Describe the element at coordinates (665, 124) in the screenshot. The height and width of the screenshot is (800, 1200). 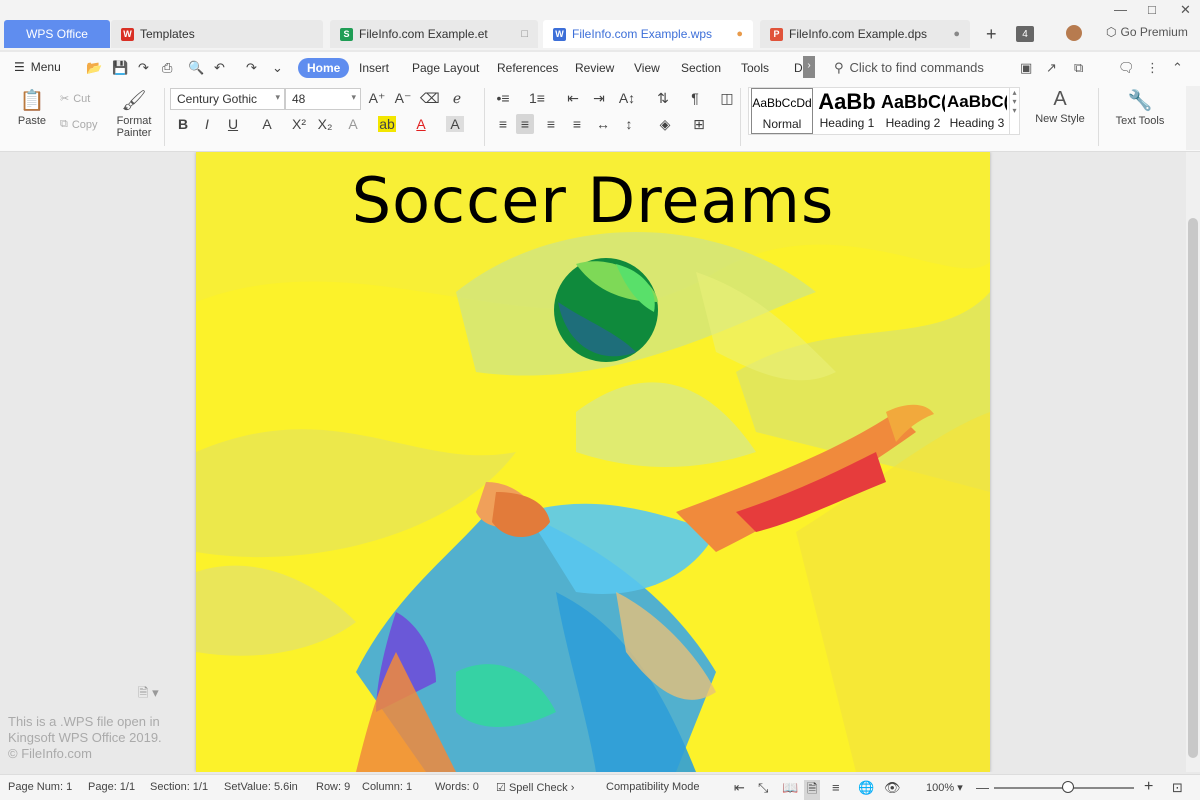
I see `shading-icon: ◈` at that location.